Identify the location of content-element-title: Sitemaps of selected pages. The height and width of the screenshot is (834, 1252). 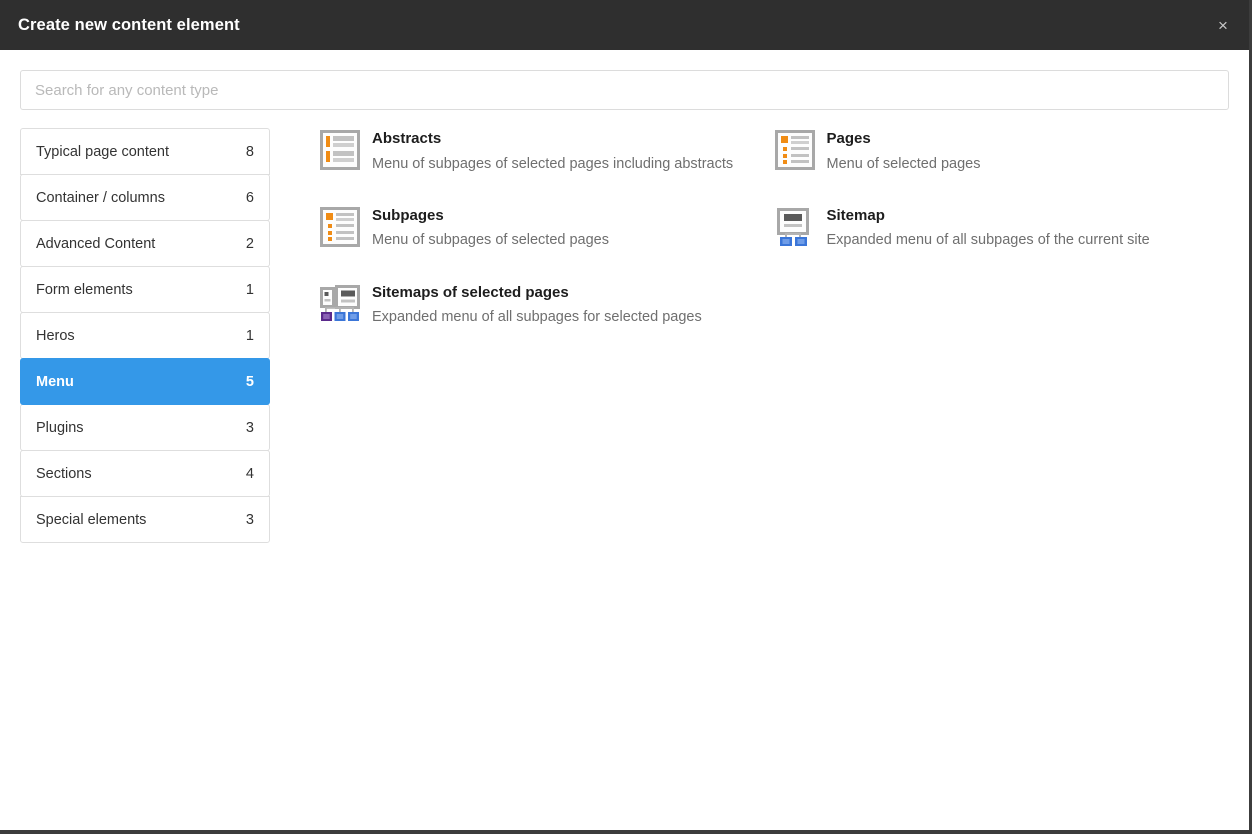
(470, 292).